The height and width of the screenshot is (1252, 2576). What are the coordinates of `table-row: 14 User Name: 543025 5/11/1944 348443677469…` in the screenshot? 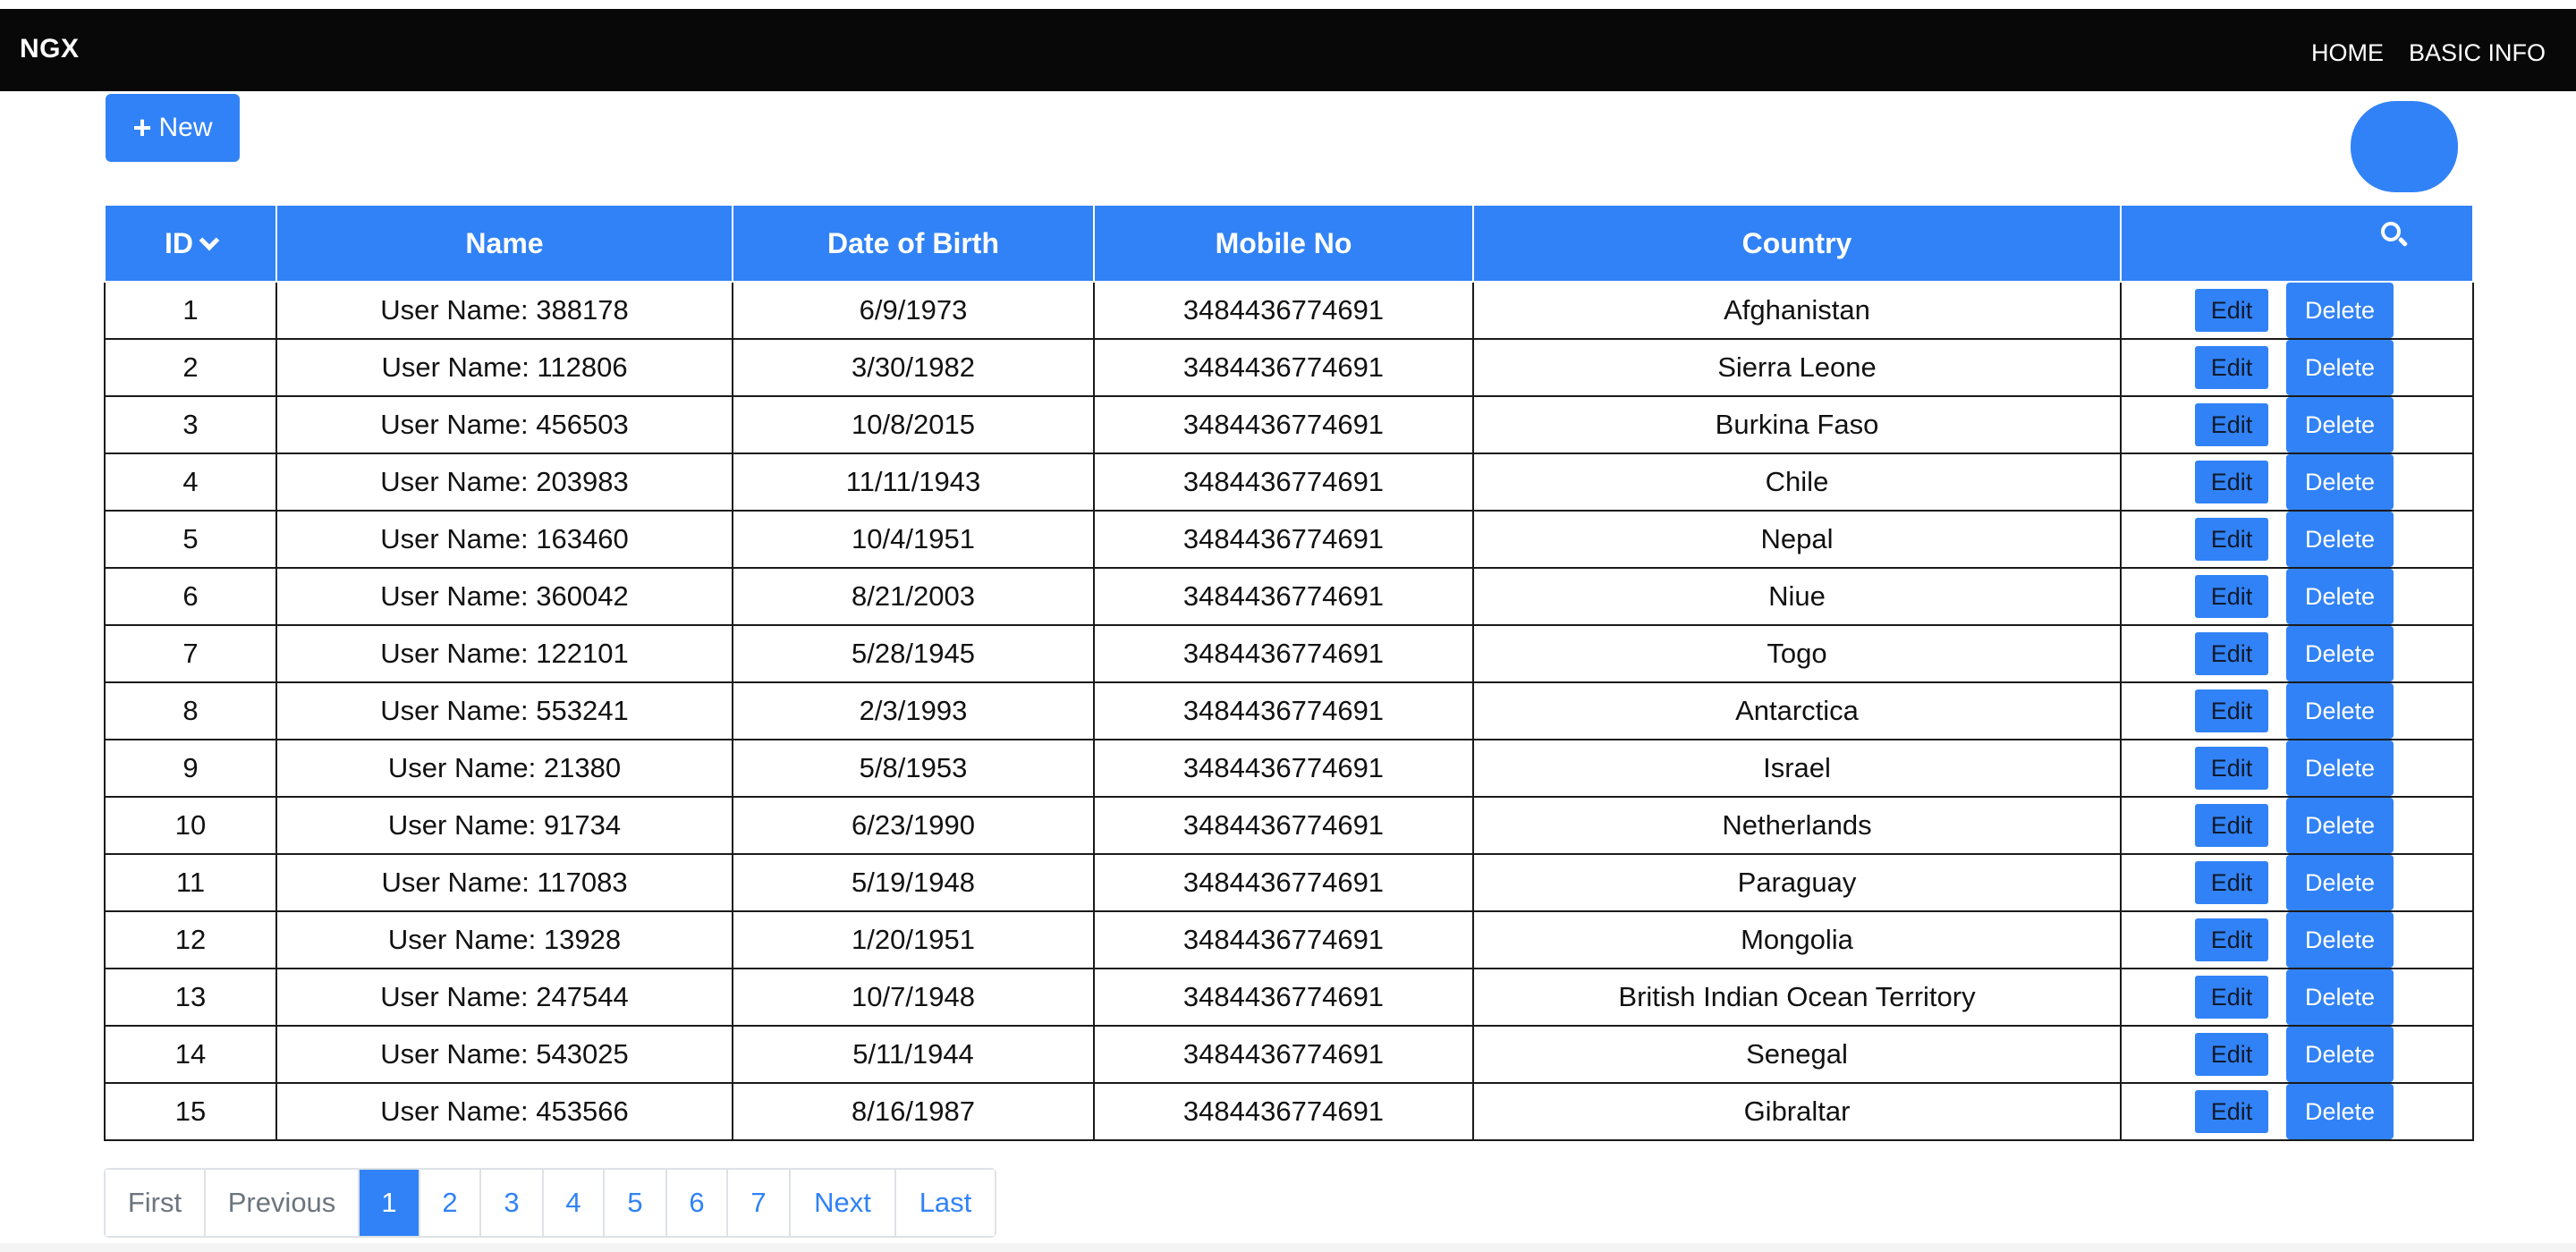 It's located at (1289, 1054).